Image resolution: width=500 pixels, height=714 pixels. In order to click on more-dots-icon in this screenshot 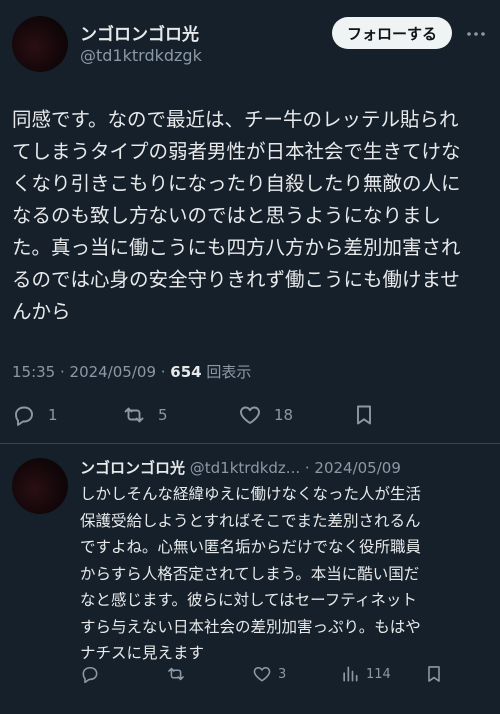, I will do `click(476, 34)`.